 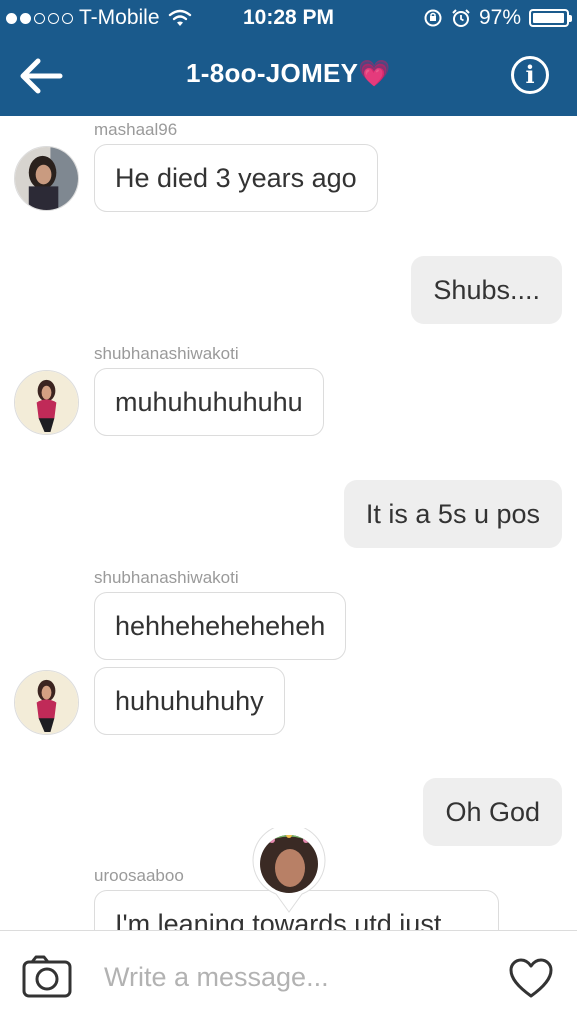 I want to click on incoming-message-bubble: He died 3 years ago, so click(x=236, y=178).